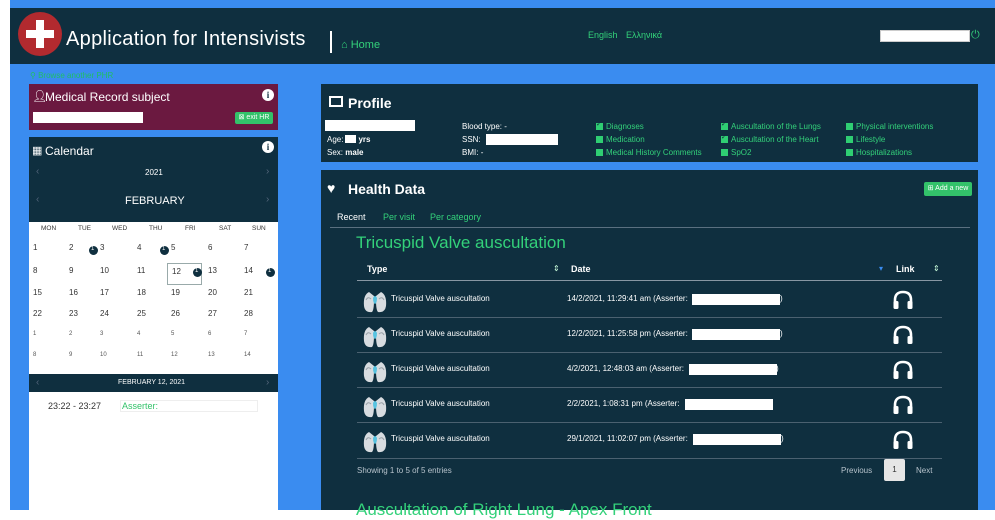  Describe the element at coordinates (46, 296) in the screenshot. I see `calendar-day: 15` at that location.